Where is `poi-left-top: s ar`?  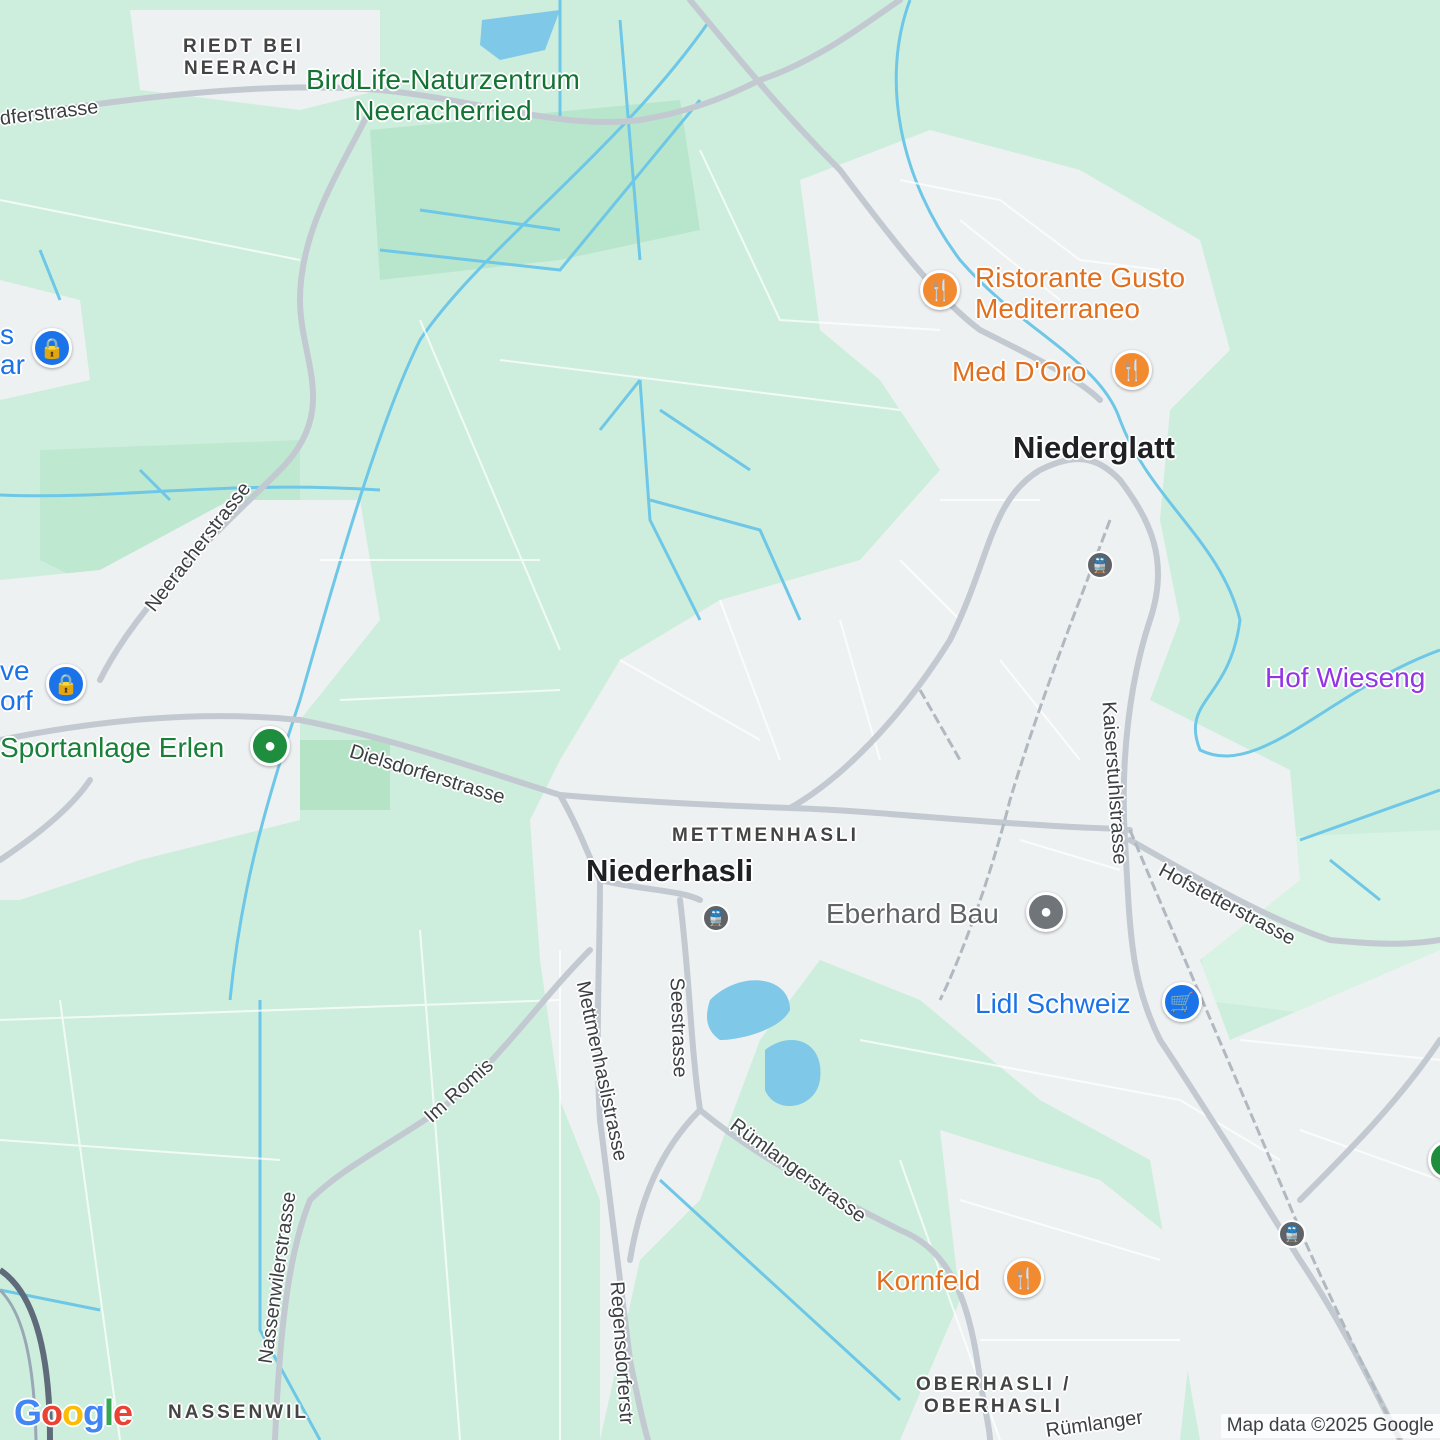
poi-left-top: s ar is located at coordinates (12, 350).